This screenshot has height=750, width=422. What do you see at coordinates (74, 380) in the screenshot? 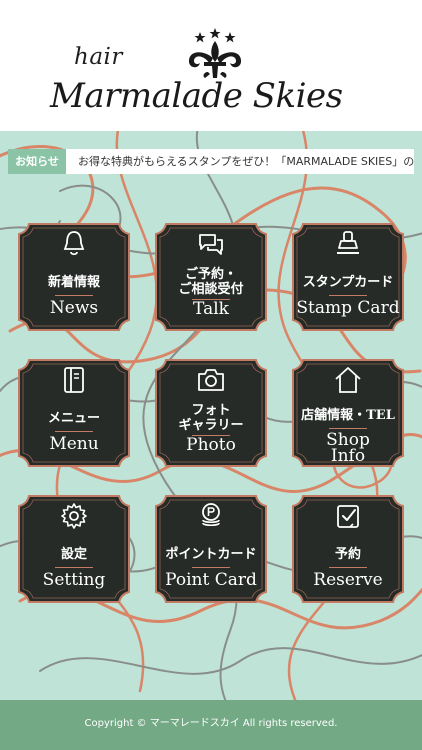
I see `book-icon` at bounding box center [74, 380].